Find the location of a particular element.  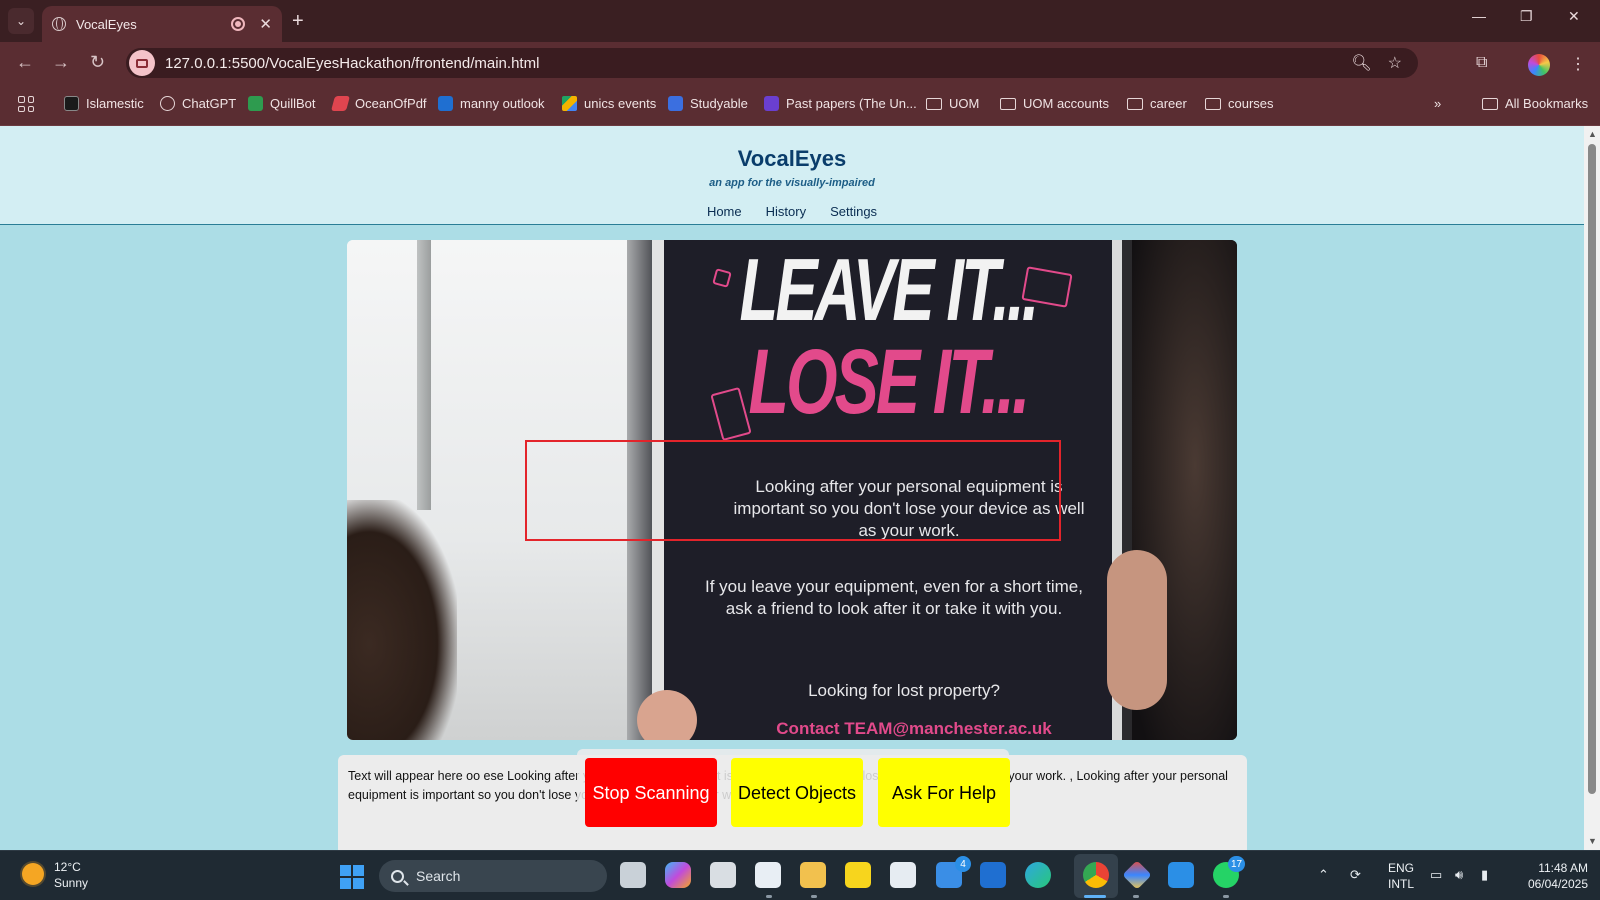

browser-tab: VocalEyes ✕ is located at coordinates (162, 24).